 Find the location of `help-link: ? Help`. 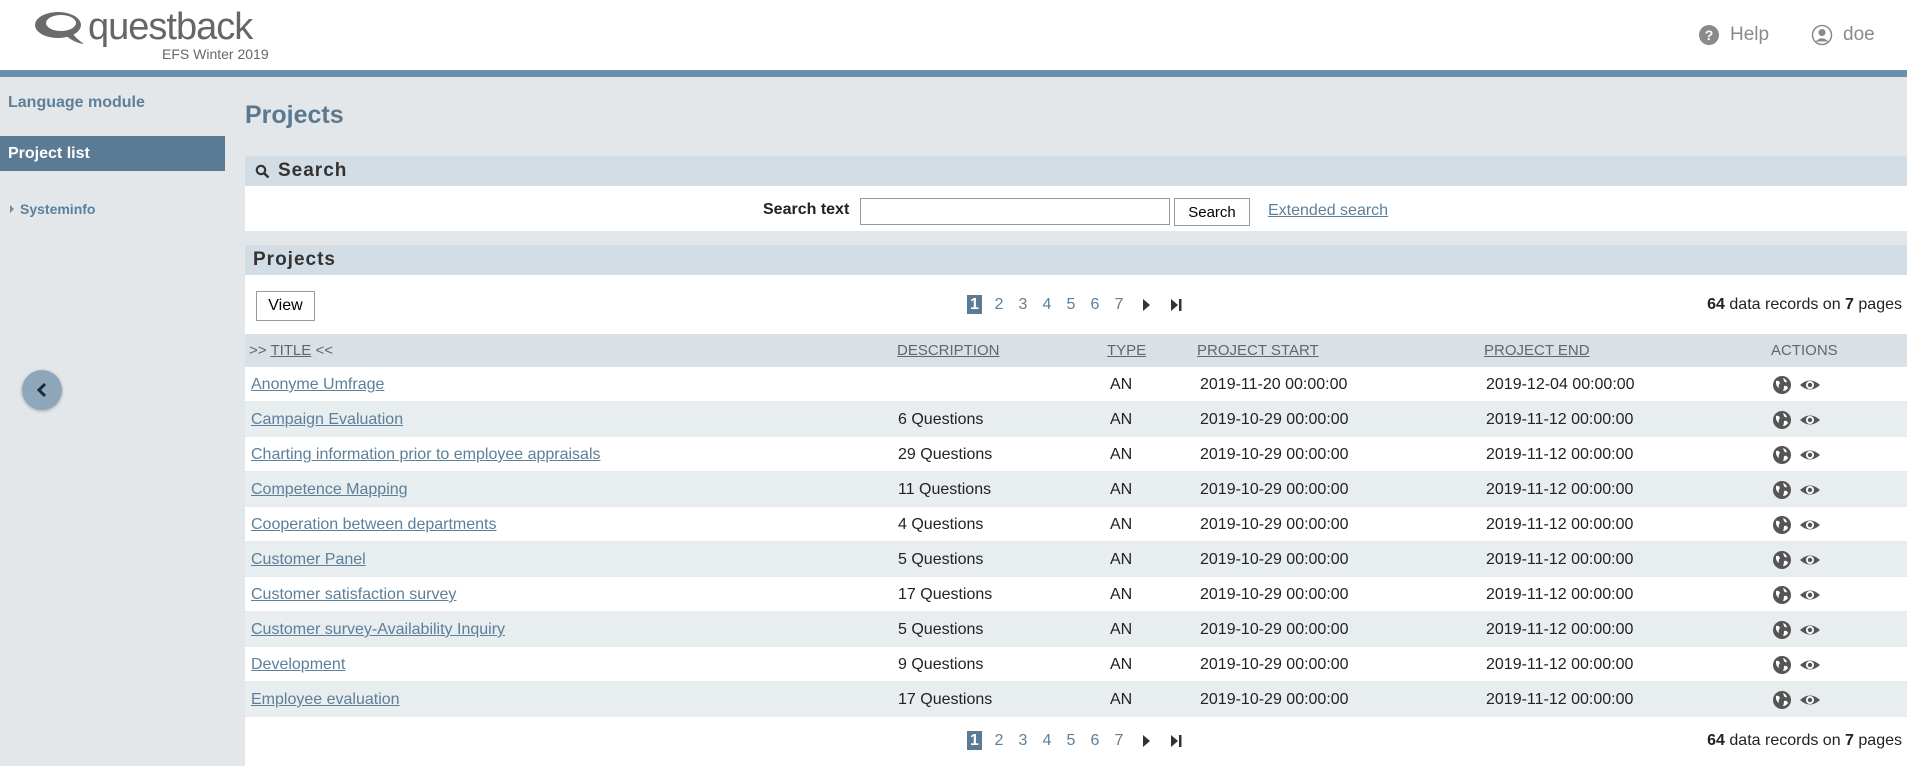

help-link: ? Help is located at coordinates (1733, 35).